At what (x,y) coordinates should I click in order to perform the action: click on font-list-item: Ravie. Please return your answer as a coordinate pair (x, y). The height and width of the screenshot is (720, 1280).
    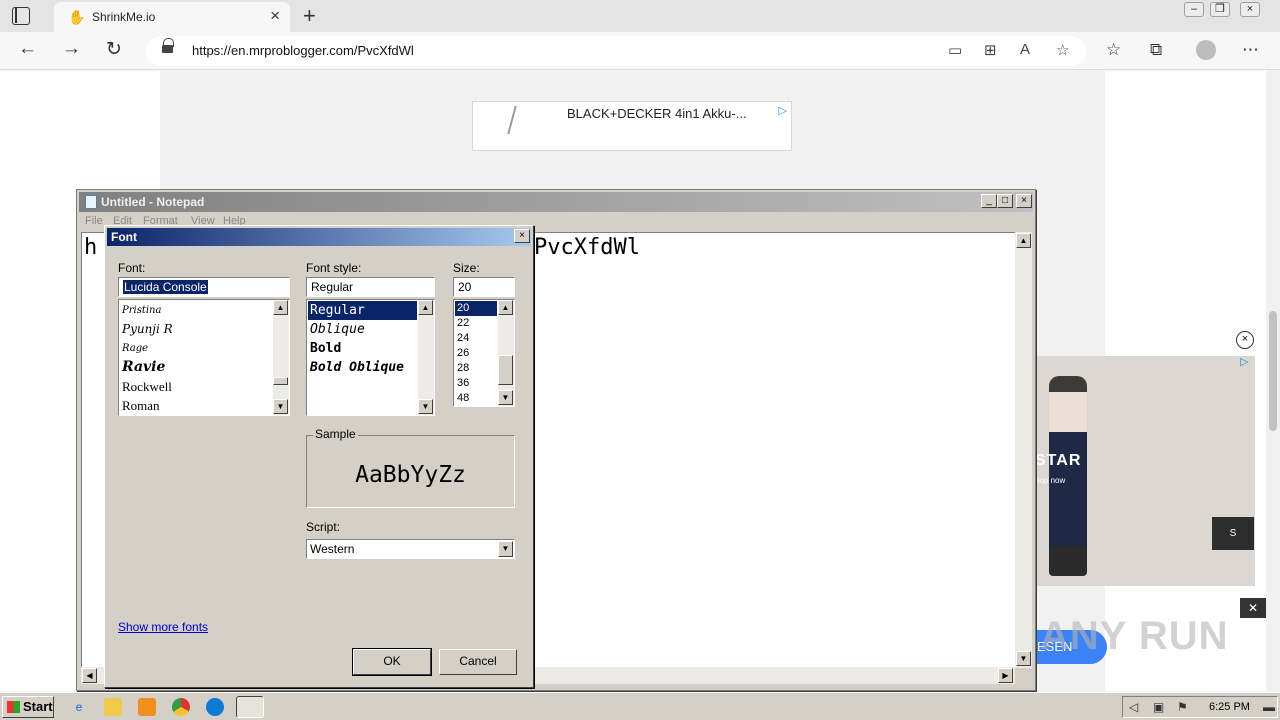
    Looking at the image, I should click on (142, 367).